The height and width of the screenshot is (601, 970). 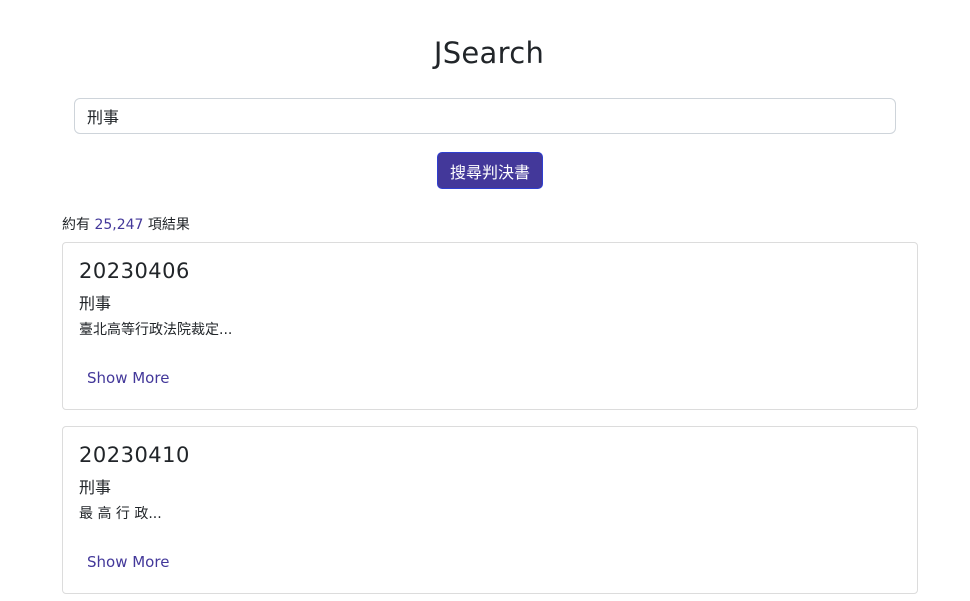 What do you see at coordinates (489, 53) in the screenshot?
I see `app-title: JSearch` at bounding box center [489, 53].